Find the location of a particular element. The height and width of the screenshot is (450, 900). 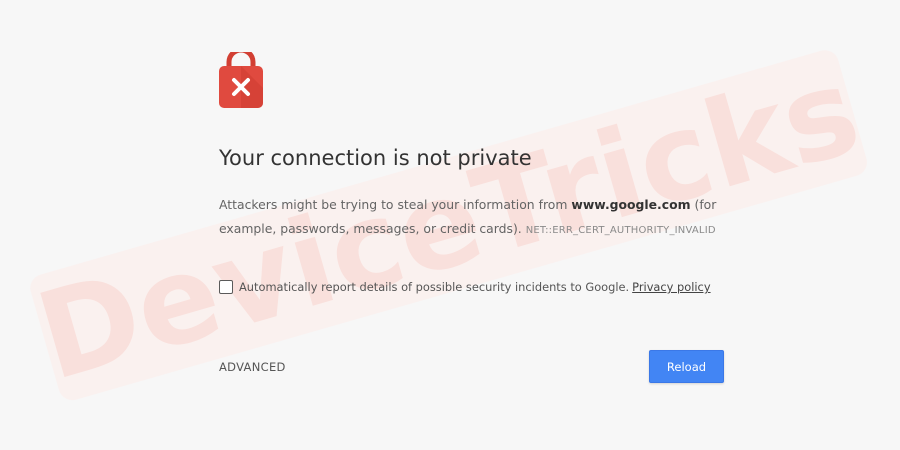

lock-x-icon is located at coordinates (241, 80).